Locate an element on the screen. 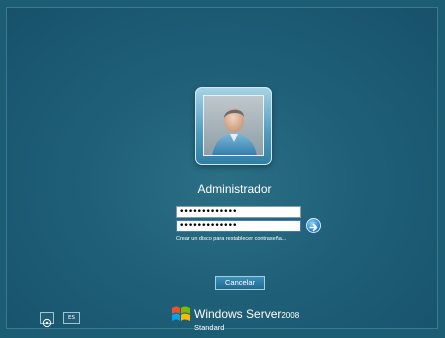 The height and width of the screenshot is (338, 445). user-silhouette-icon is located at coordinates (234, 131).